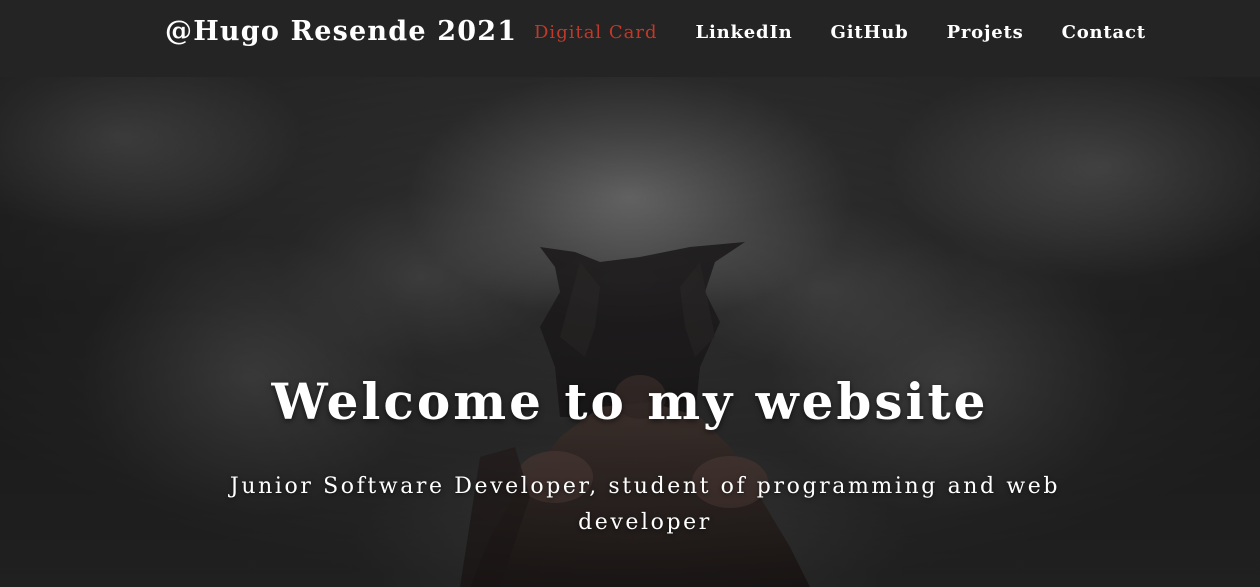 Image resolution: width=1260 pixels, height=587 pixels. What do you see at coordinates (1104, 32) in the screenshot?
I see `nav-link-contact: Contact` at bounding box center [1104, 32].